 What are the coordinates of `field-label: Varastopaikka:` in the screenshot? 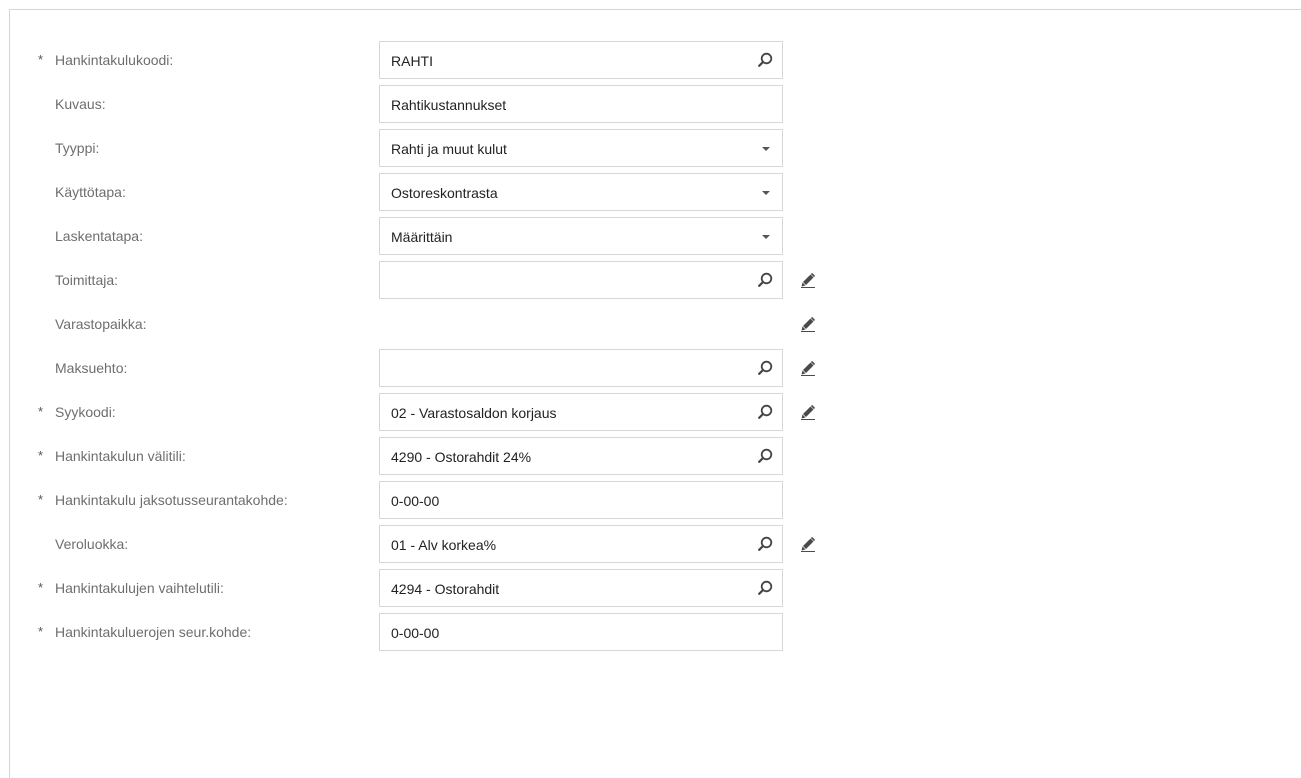 It's located at (101, 324).